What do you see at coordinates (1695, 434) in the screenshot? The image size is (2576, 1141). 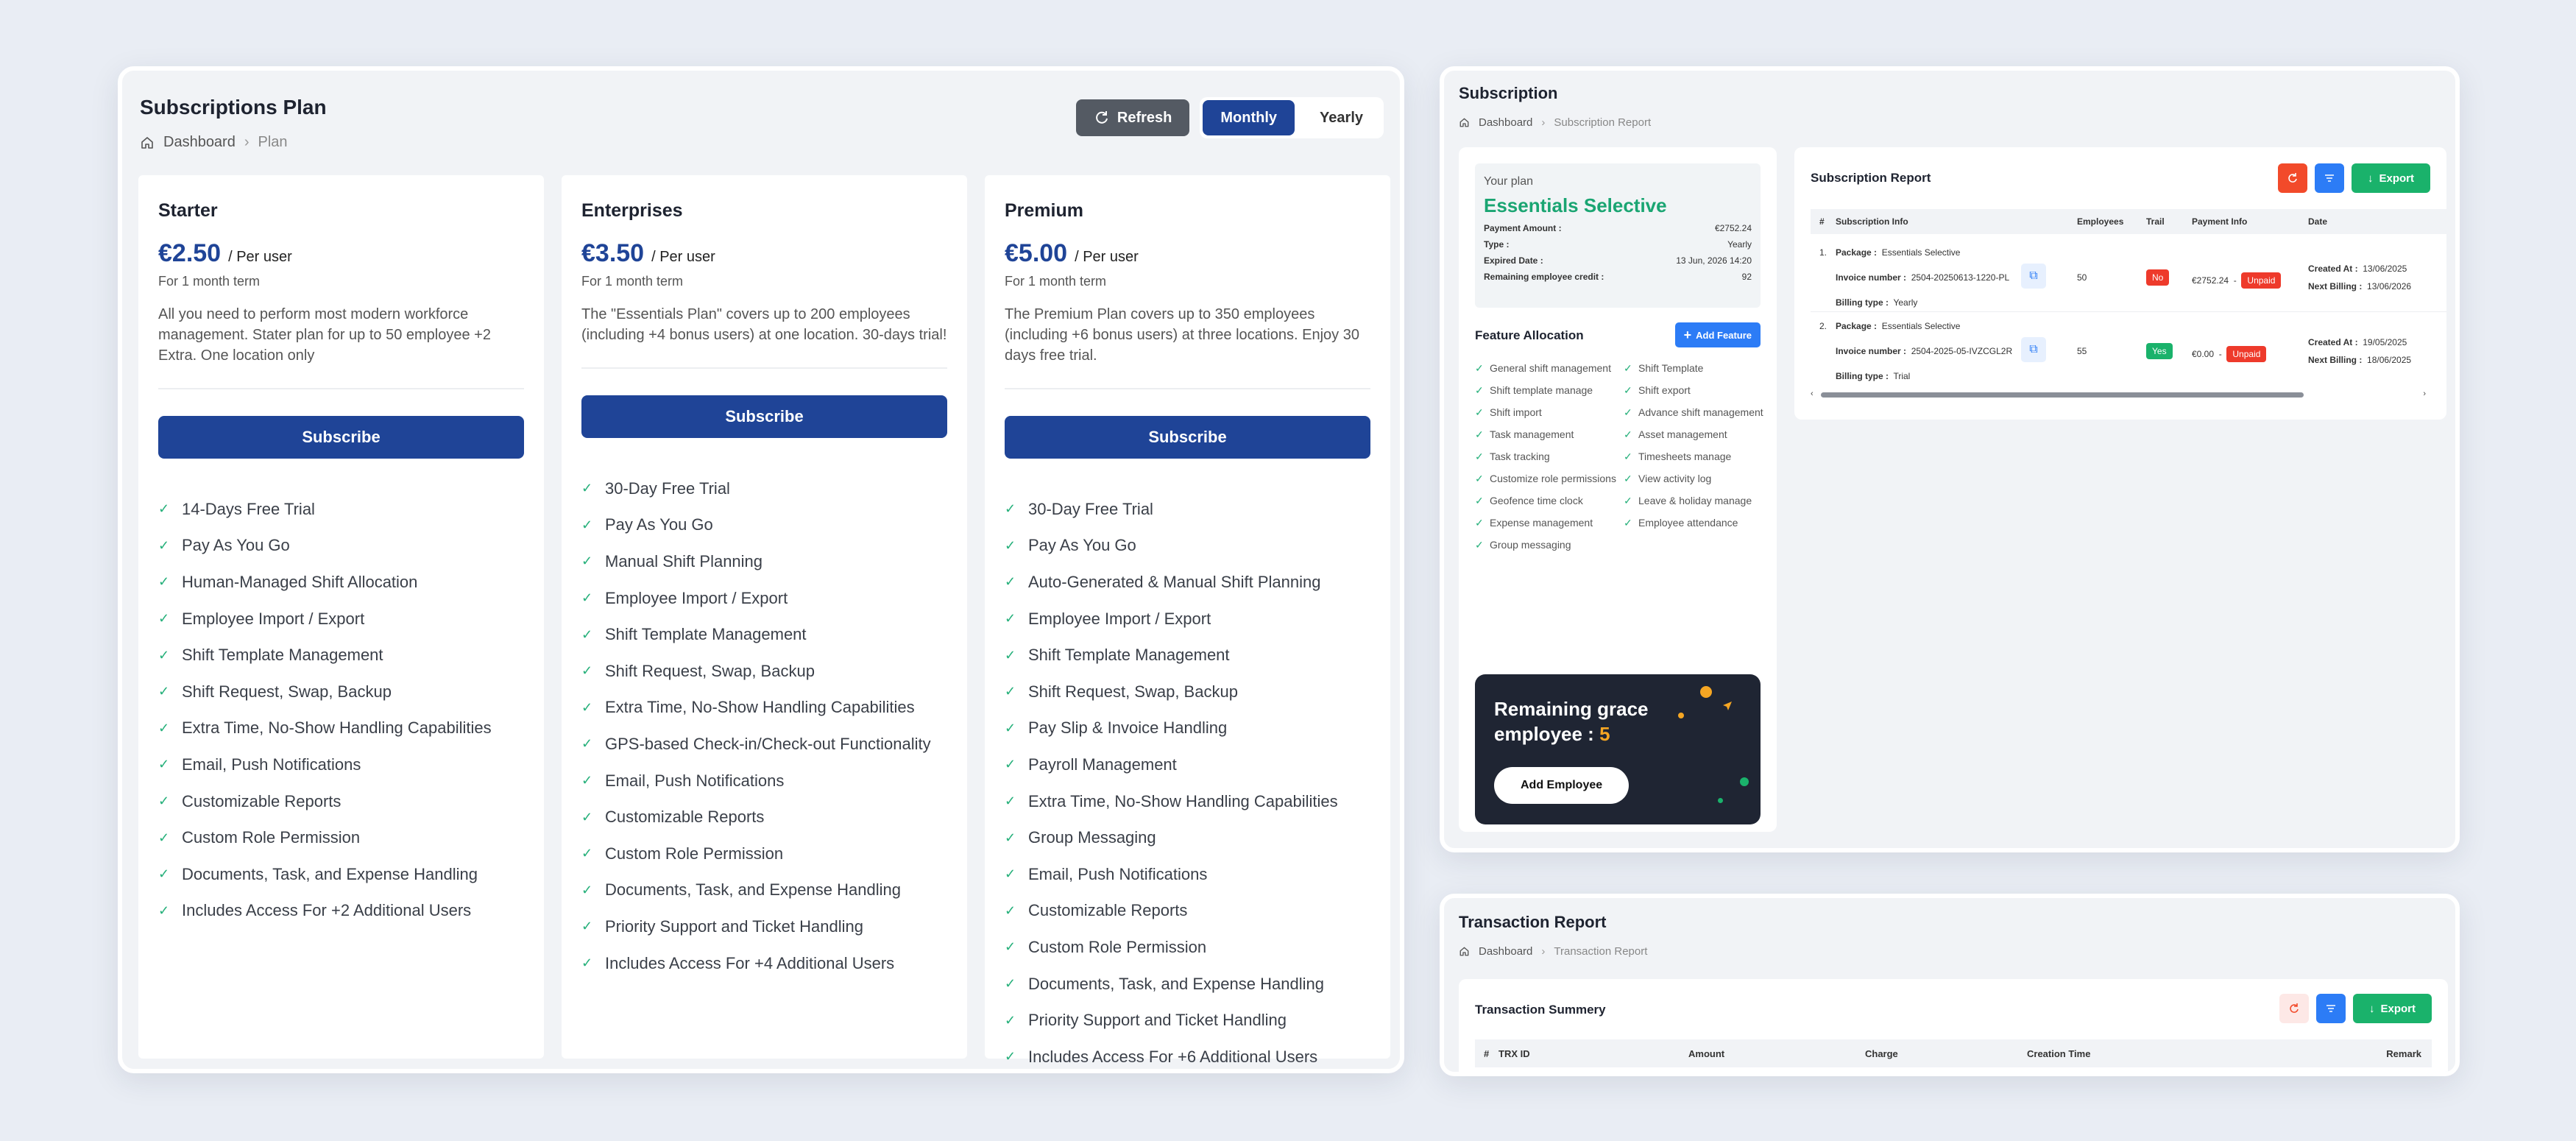 I see `feature-allocation-item: ✓ Asset management` at bounding box center [1695, 434].